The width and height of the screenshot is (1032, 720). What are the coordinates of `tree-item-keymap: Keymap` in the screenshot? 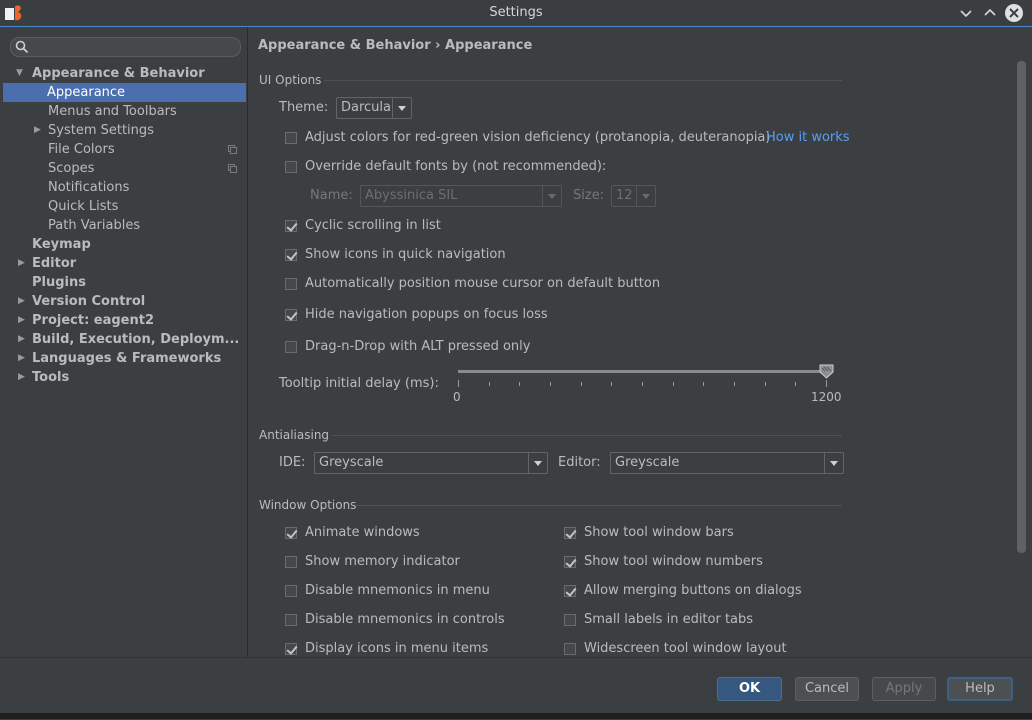 It's located at (123, 244).